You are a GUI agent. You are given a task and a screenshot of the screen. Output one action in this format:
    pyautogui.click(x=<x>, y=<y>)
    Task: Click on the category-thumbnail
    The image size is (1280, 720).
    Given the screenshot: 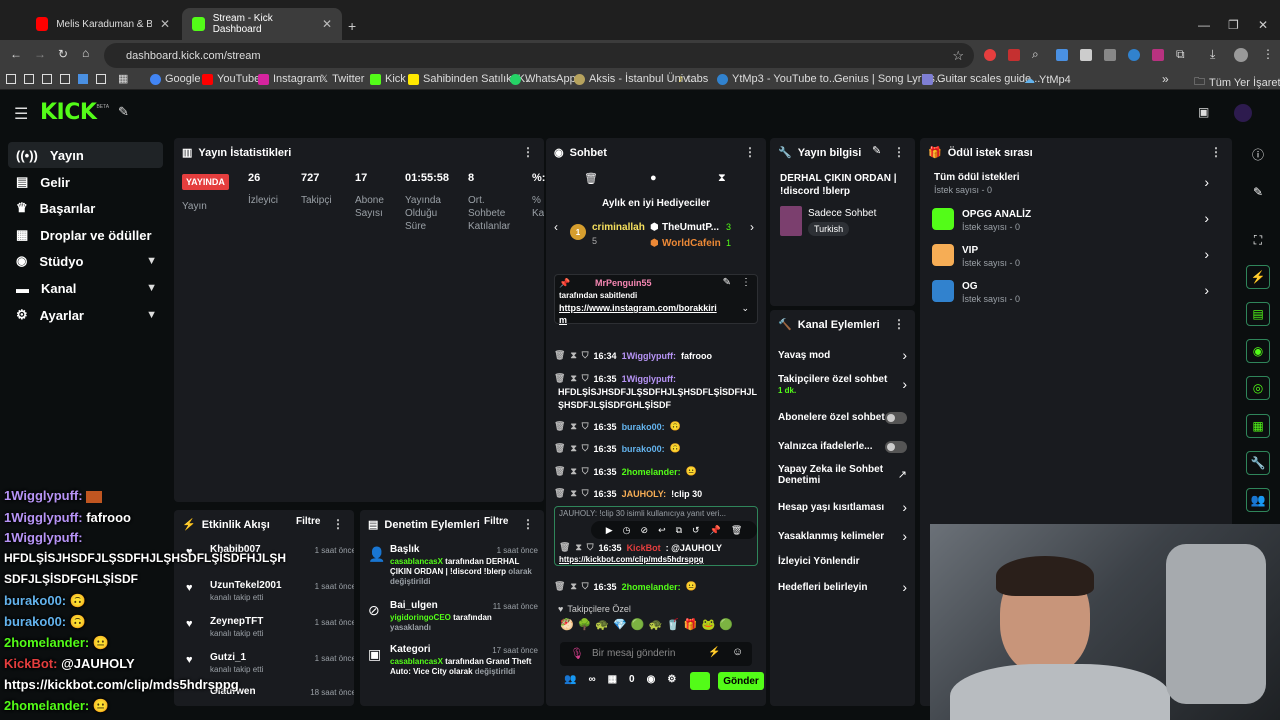 What is the action you would take?
    pyautogui.click(x=791, y=221)
    